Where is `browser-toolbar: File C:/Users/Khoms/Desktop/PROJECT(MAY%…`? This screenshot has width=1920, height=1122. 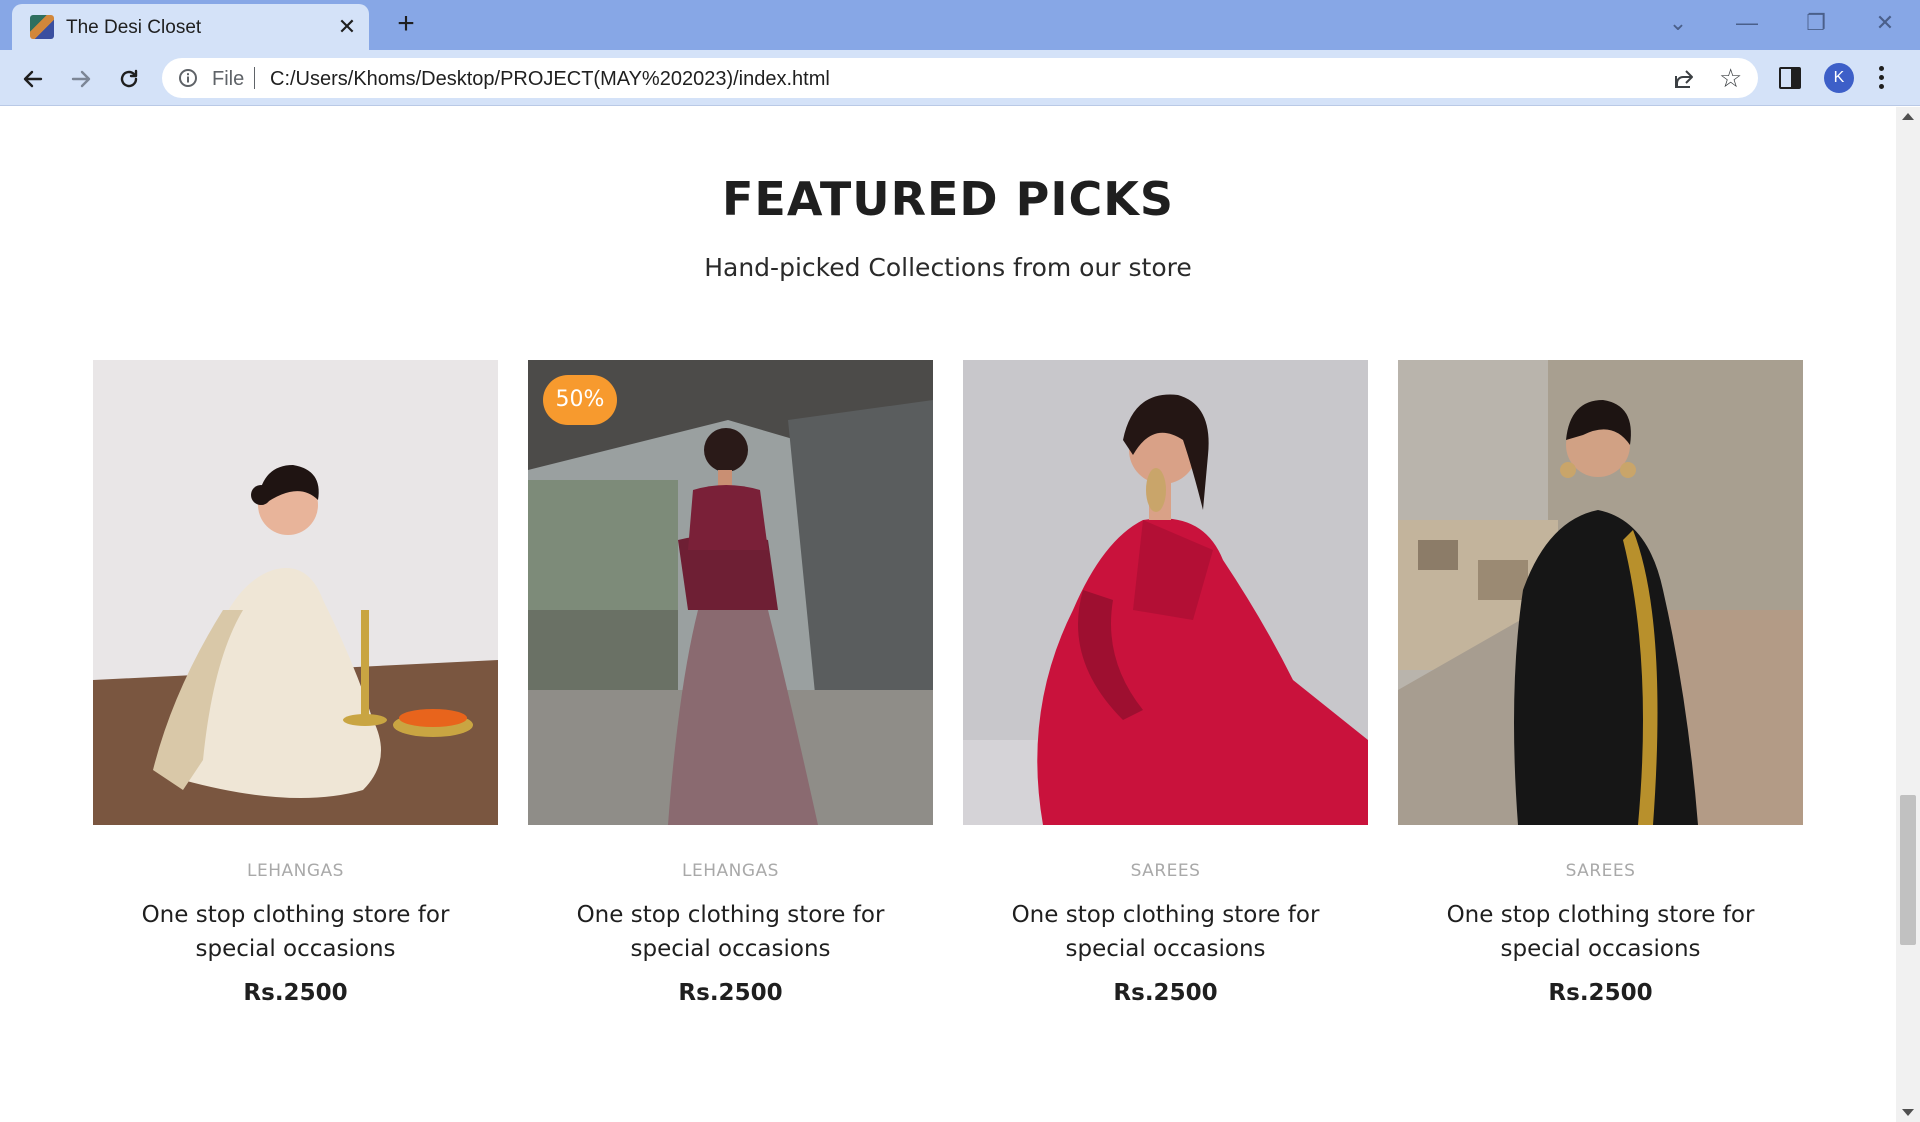 browser-toolbar: File C:/Users/Khoms/Desktop/PROJECT(MAY%… is located at coordinates (960, 78).